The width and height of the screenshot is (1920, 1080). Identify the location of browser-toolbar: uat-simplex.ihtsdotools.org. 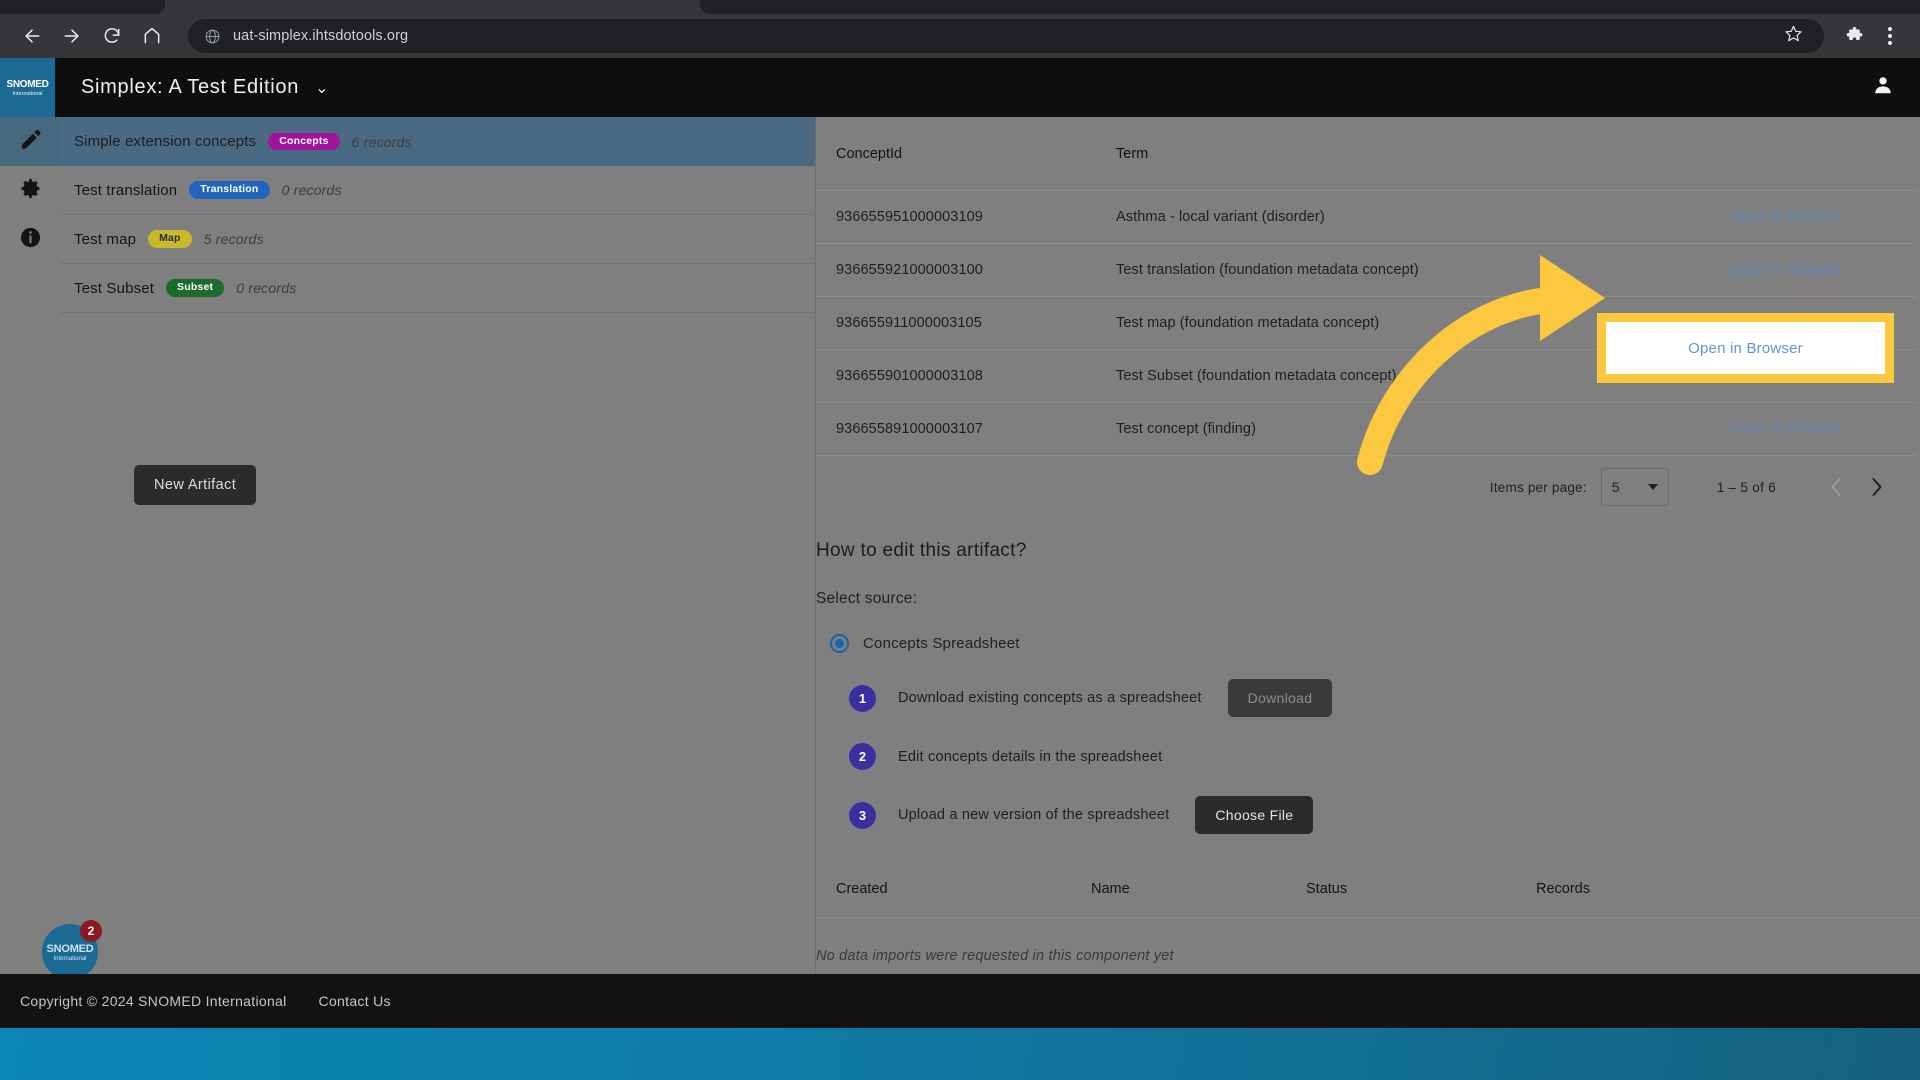
(960, 36).